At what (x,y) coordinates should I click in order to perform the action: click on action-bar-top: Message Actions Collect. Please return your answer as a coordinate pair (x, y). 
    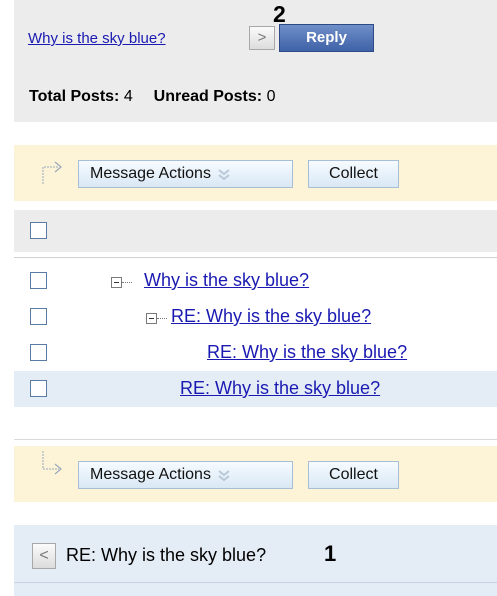
    Looking at the image, I should click on (255, 173).